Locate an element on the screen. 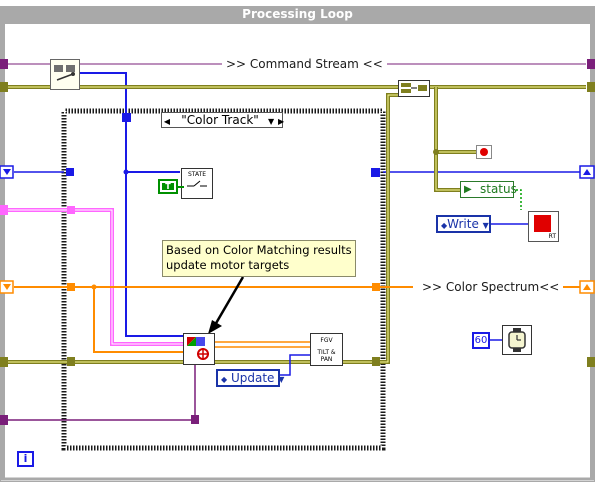 This screenshot has width=595, height=483. rt-led-icon is located at coordinates (542, 223).